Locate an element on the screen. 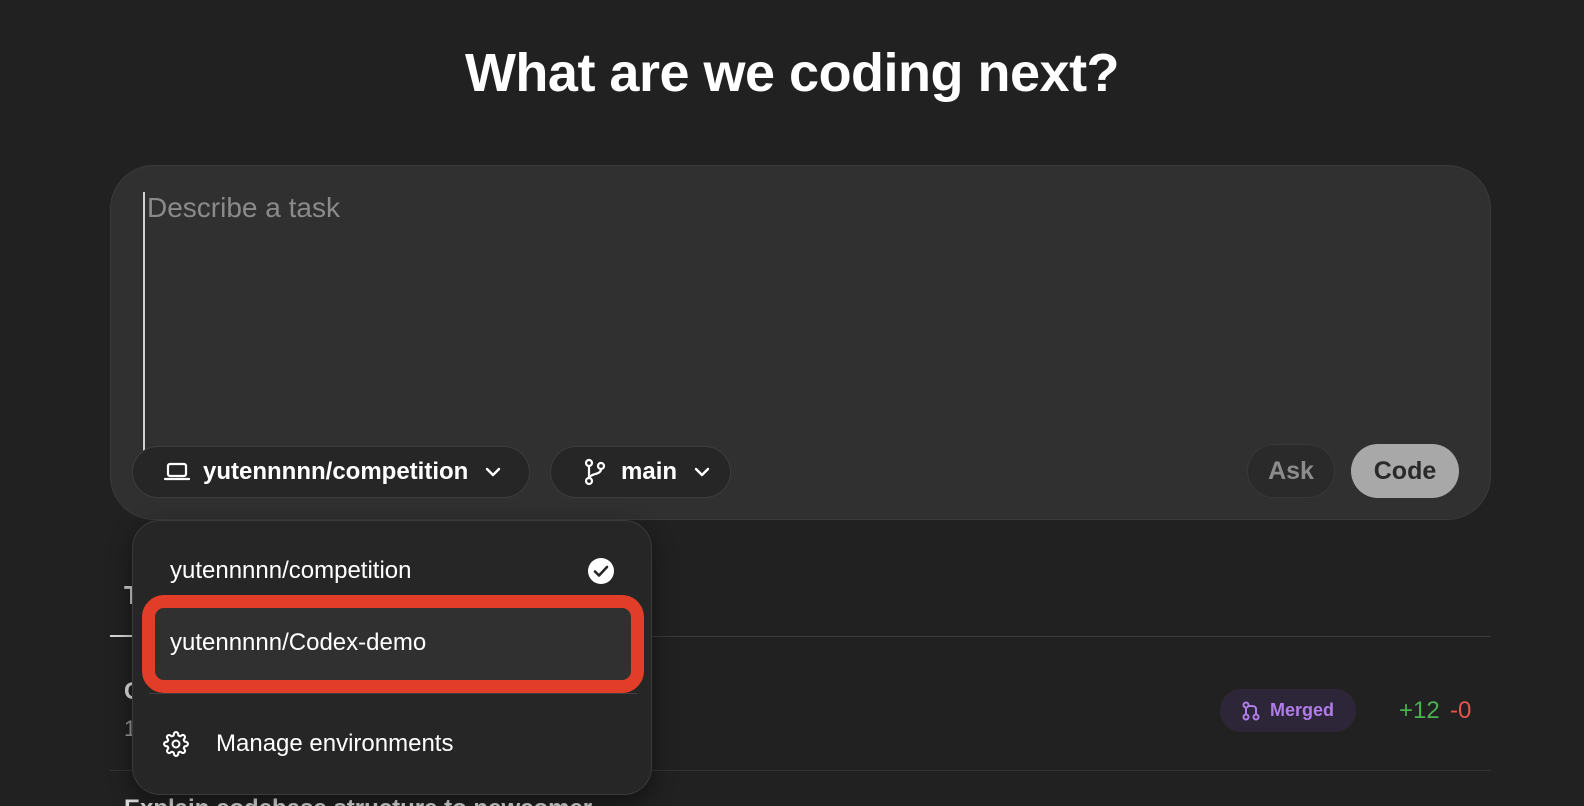 This screenshot has height=806, width=1584. task-row-title: Explain codebase structure to newcomer is located at coordinates (358, 800).